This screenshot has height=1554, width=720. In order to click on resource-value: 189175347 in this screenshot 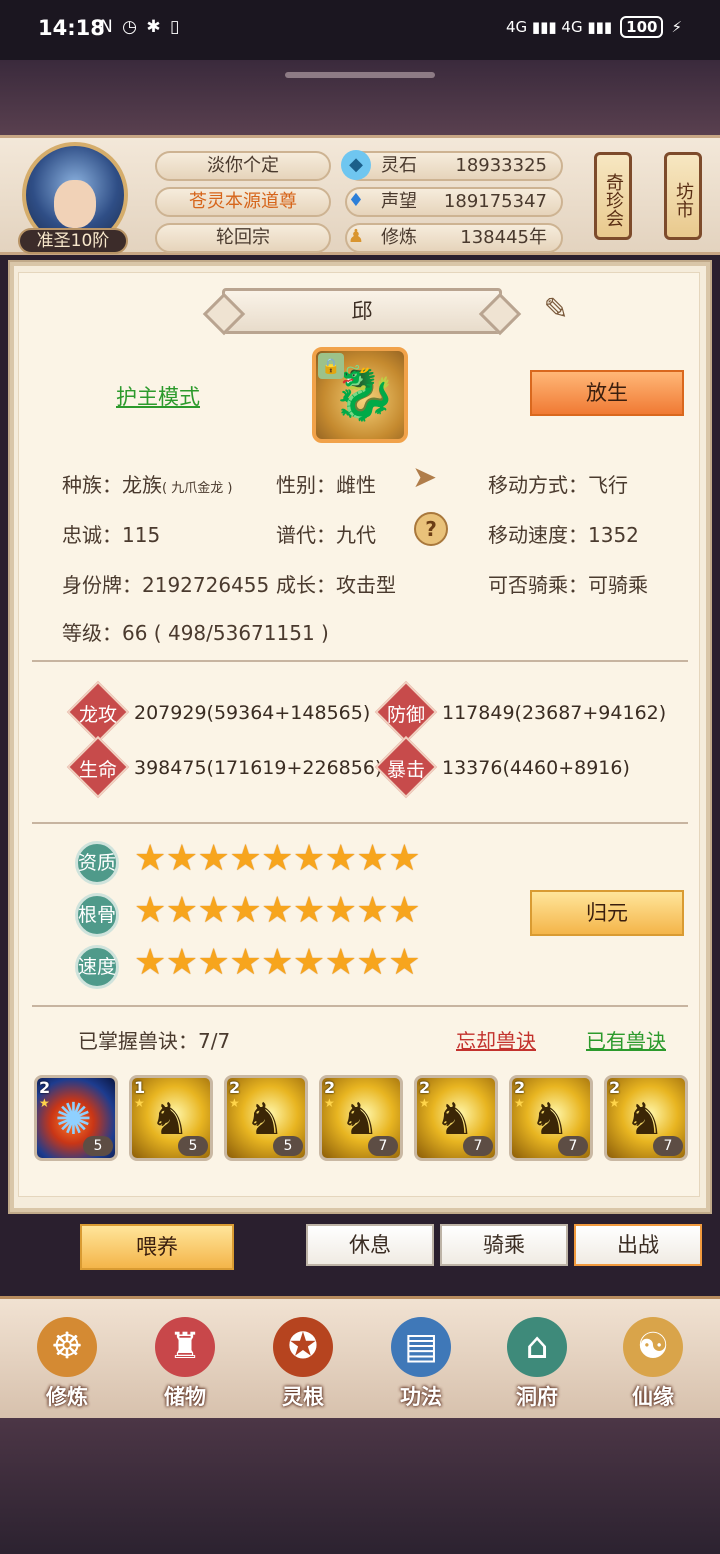, I will do `click(495, 201)`.